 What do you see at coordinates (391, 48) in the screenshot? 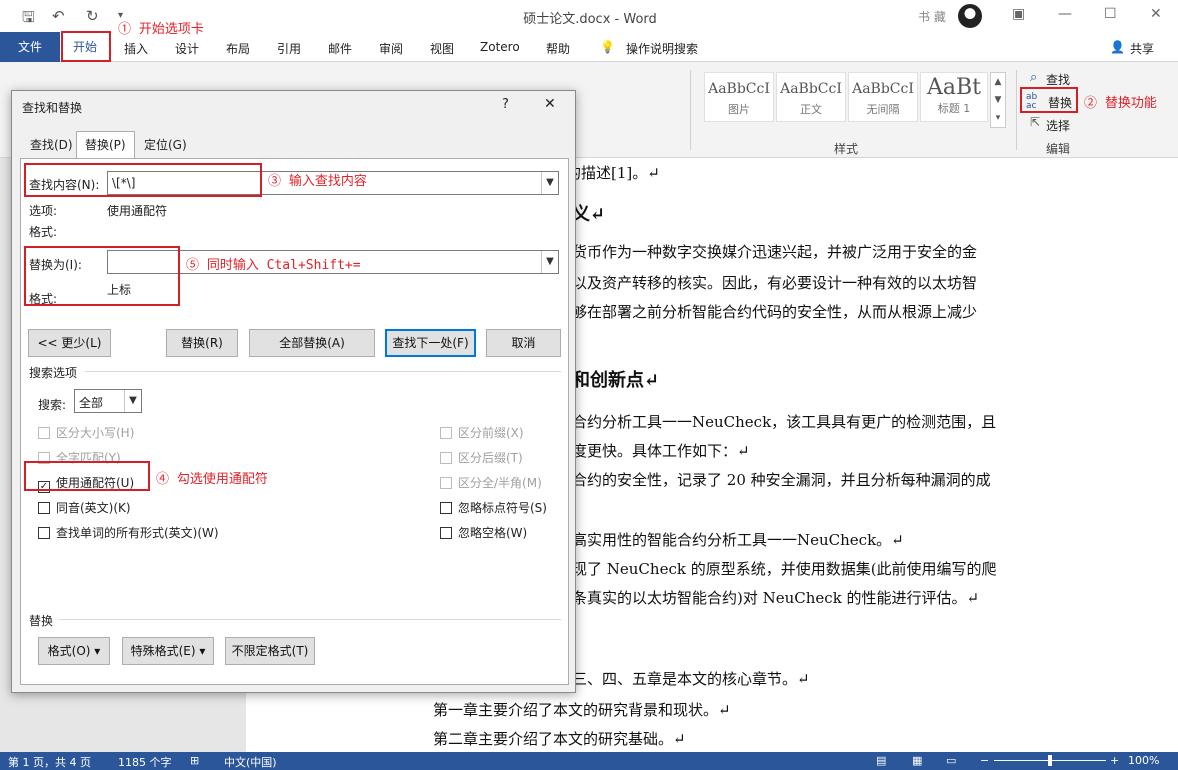
I see `tab-review: 审阅` at bounding box center [391, 48].